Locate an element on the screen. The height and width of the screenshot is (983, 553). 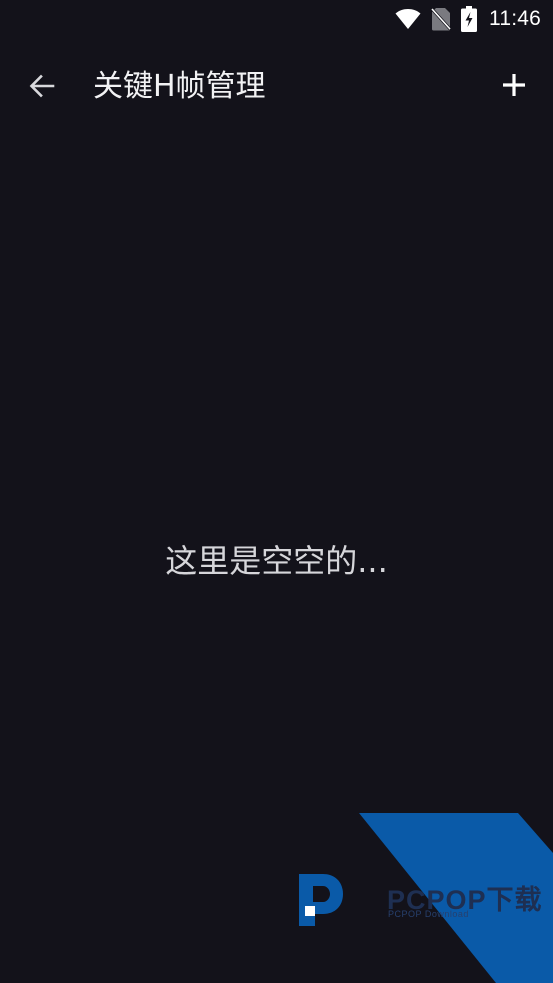
arrow-left-icon is located at coordinates (42, 88).